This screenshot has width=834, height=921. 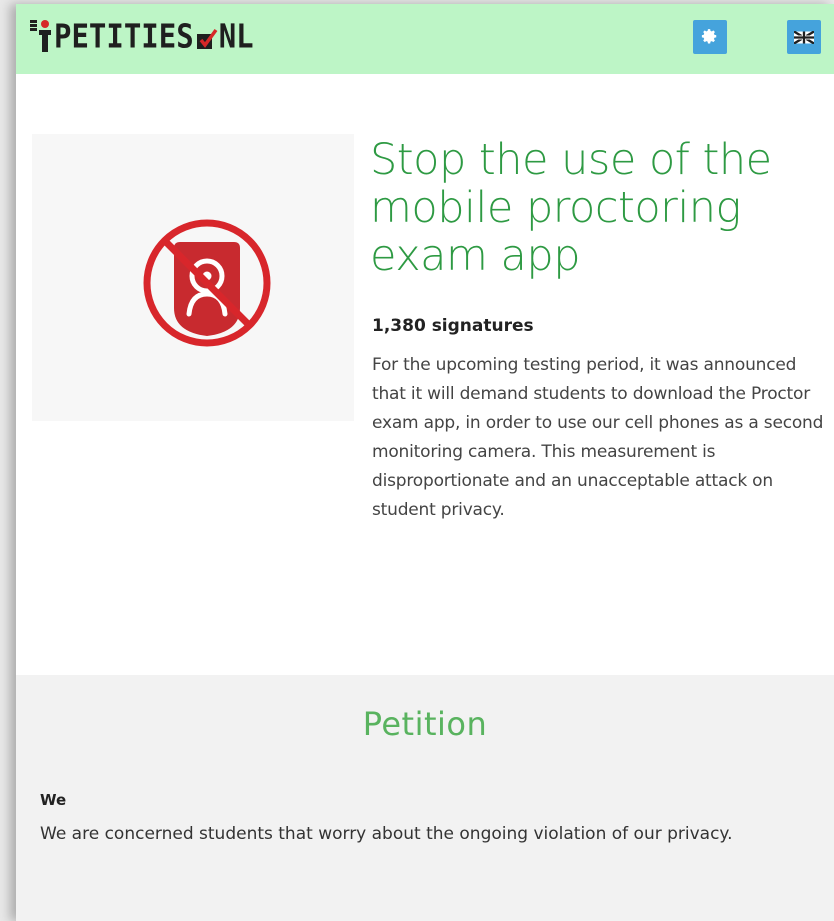 I want to click on settings-button, so click(x=710, y=37).